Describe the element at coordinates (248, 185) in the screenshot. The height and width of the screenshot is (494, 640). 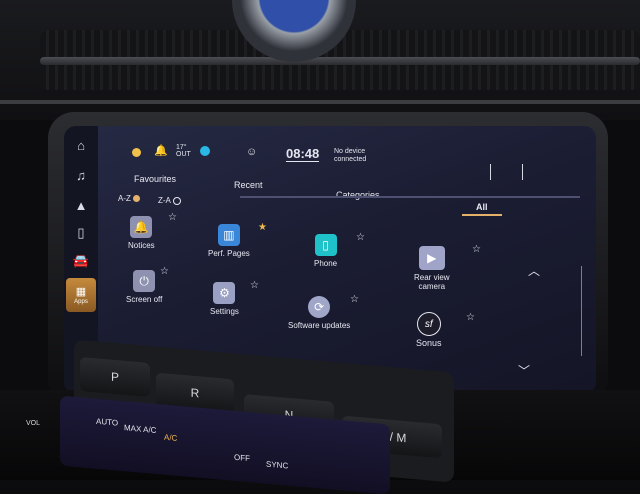
I see `tab-recent: Recent` at that location.